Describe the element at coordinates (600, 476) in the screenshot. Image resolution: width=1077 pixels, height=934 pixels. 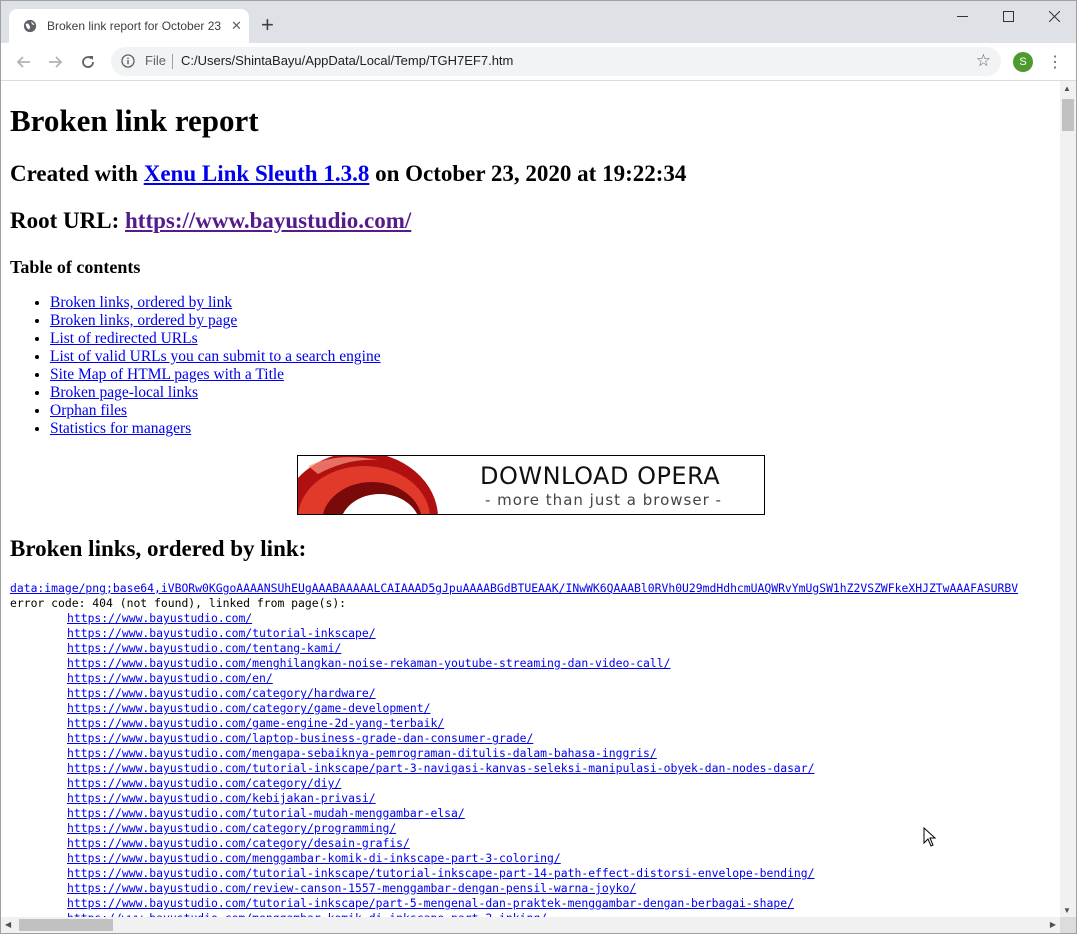
I see `banner-title: DOWNLOAD OPERA` at that location.